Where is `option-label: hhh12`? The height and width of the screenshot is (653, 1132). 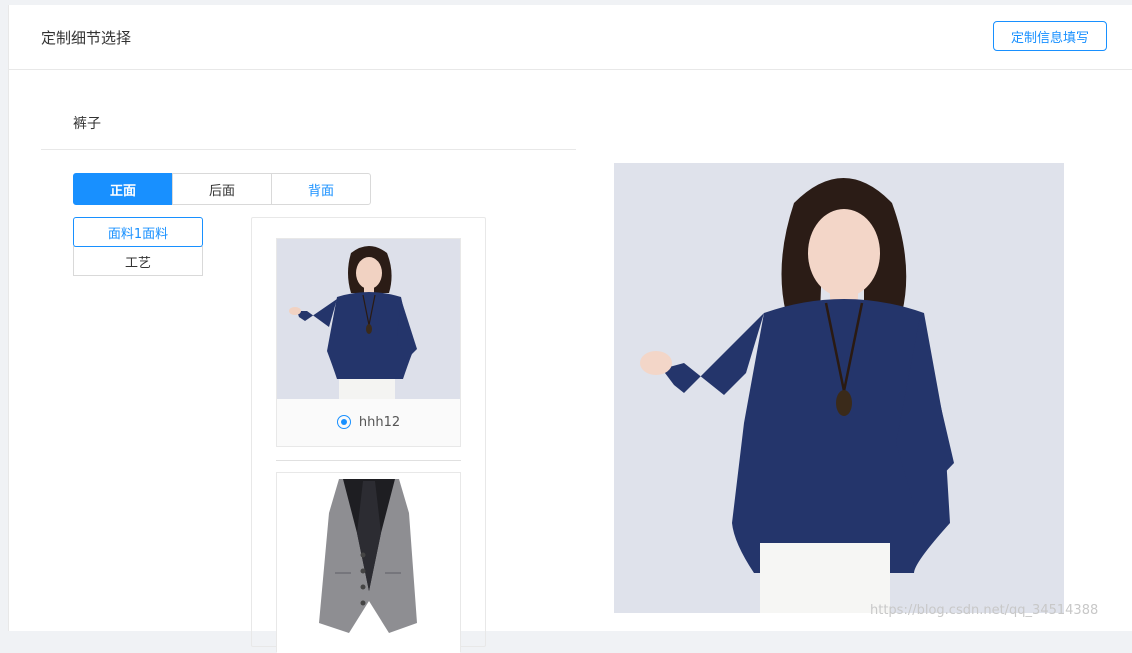
option-label: hhh12 is located at coordinates (379, 422).